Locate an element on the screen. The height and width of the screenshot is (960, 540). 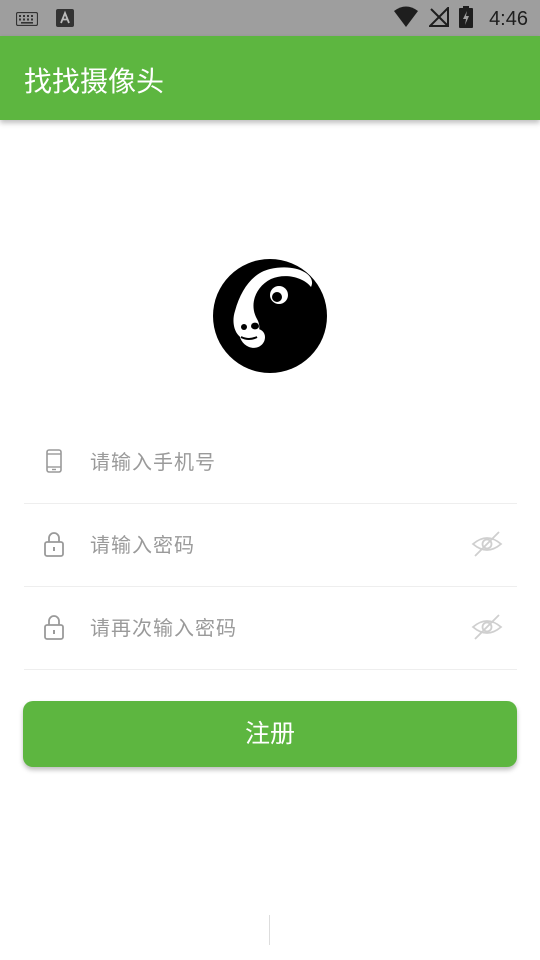
password-row: 请输入密码 is located at coordinates (270, 545).